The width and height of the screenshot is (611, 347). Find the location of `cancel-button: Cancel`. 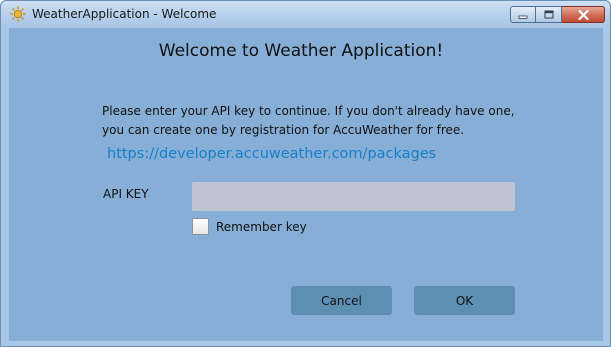

cancel-button: Cancel is located at coordinates (341, 300).